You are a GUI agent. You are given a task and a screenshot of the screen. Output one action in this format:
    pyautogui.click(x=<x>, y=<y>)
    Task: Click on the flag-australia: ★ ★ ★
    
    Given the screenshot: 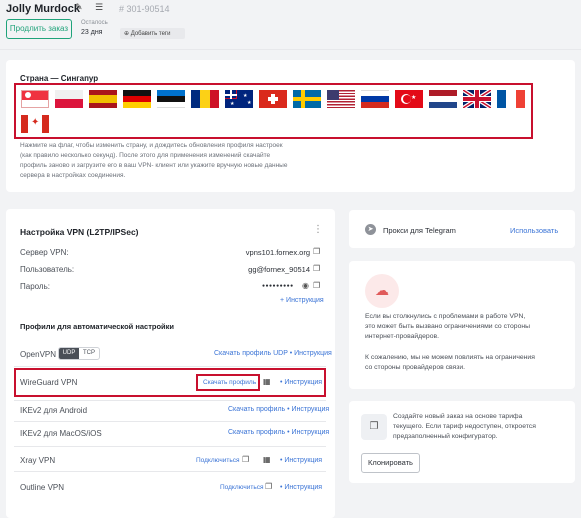 What is the action you would take?
    pyautogui.click(x=239, y=99)
    